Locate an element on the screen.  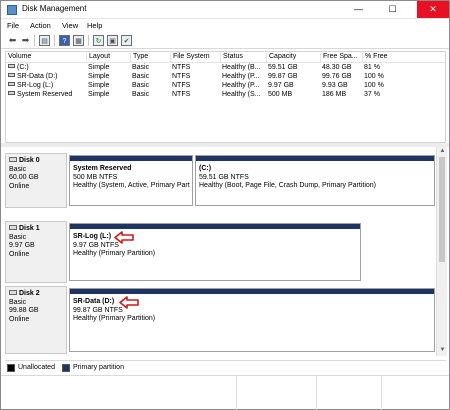
free-space-cell: 9.93 GB is located at coordinates (335, 85).